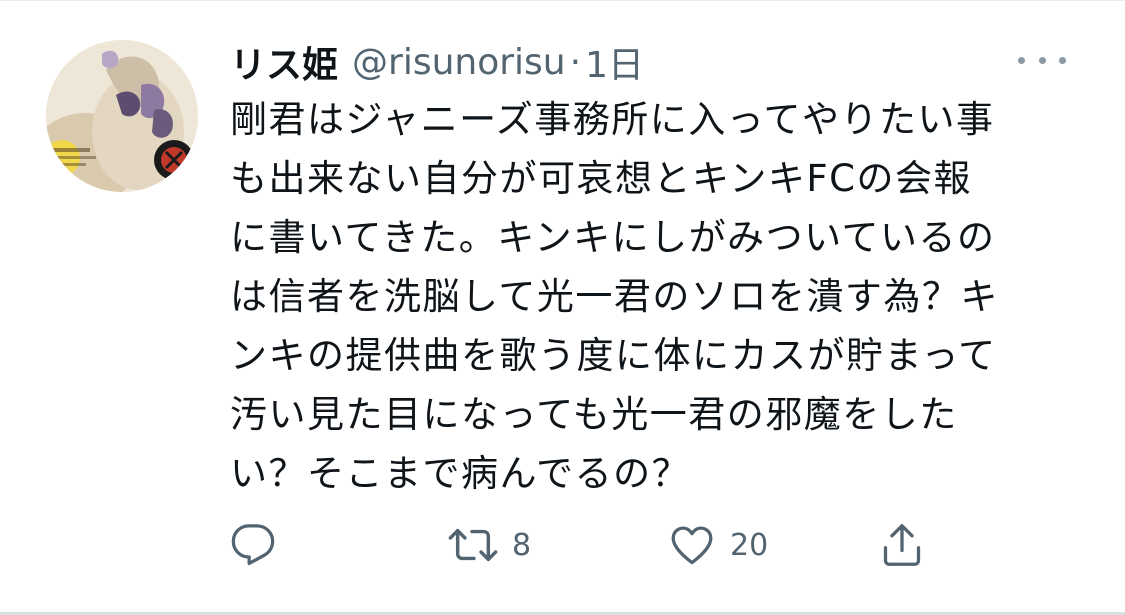  Describe the element at coordinates (749, 545) in the screenshot. I see `like-count: 20` at that location.